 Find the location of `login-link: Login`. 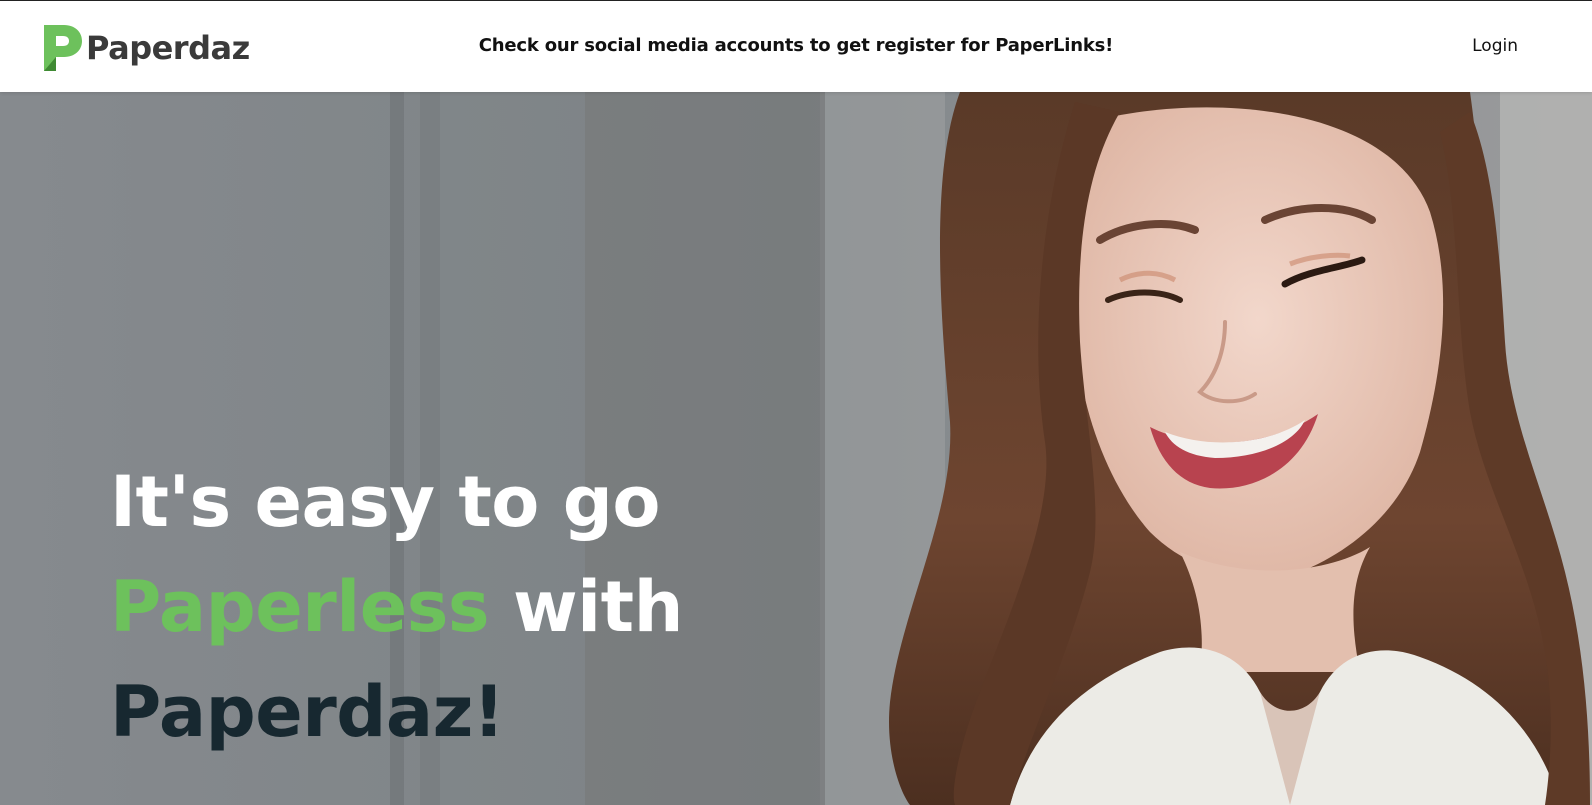

login-link: Login is located at coordinates (1495, 46).